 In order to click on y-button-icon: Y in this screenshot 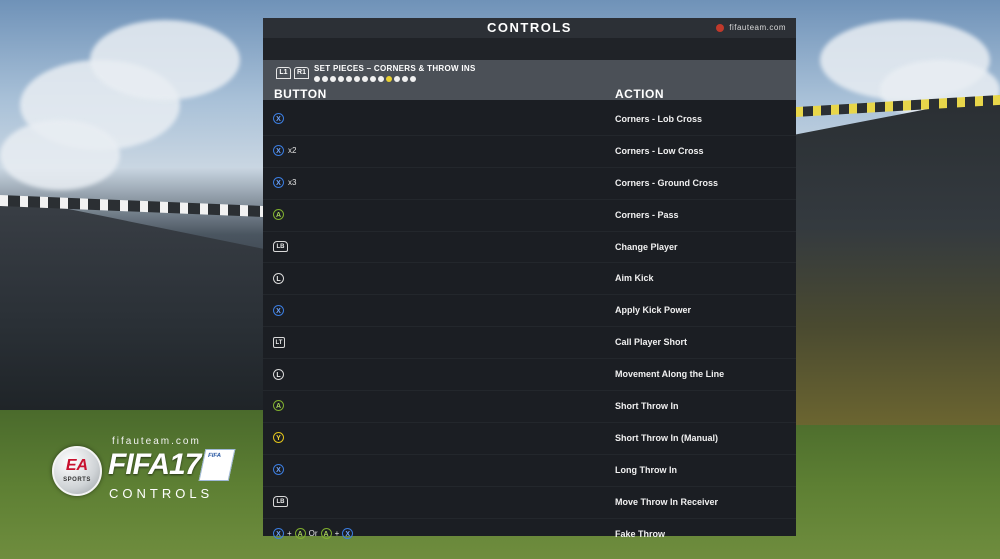, I will do `click(278, 438)`.